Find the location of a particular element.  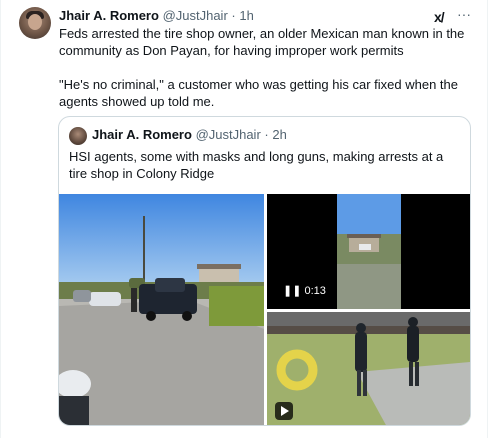

grok-icon: x/ is located at coordinates (439, 17).